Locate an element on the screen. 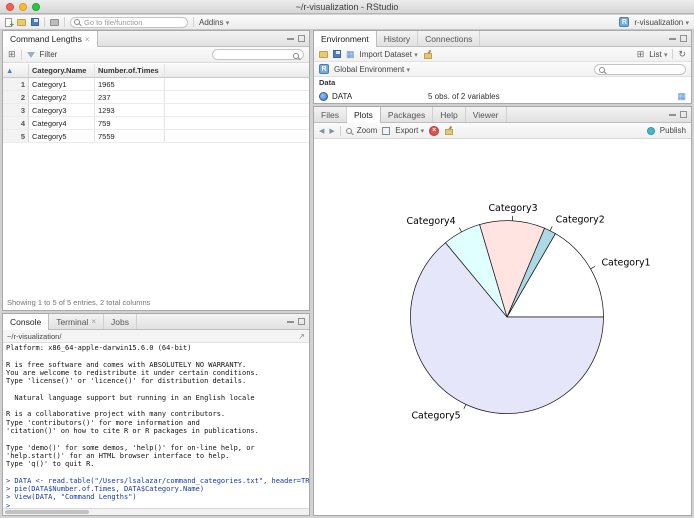  remove-plot-icon: × is located at coordinates (434, 130).